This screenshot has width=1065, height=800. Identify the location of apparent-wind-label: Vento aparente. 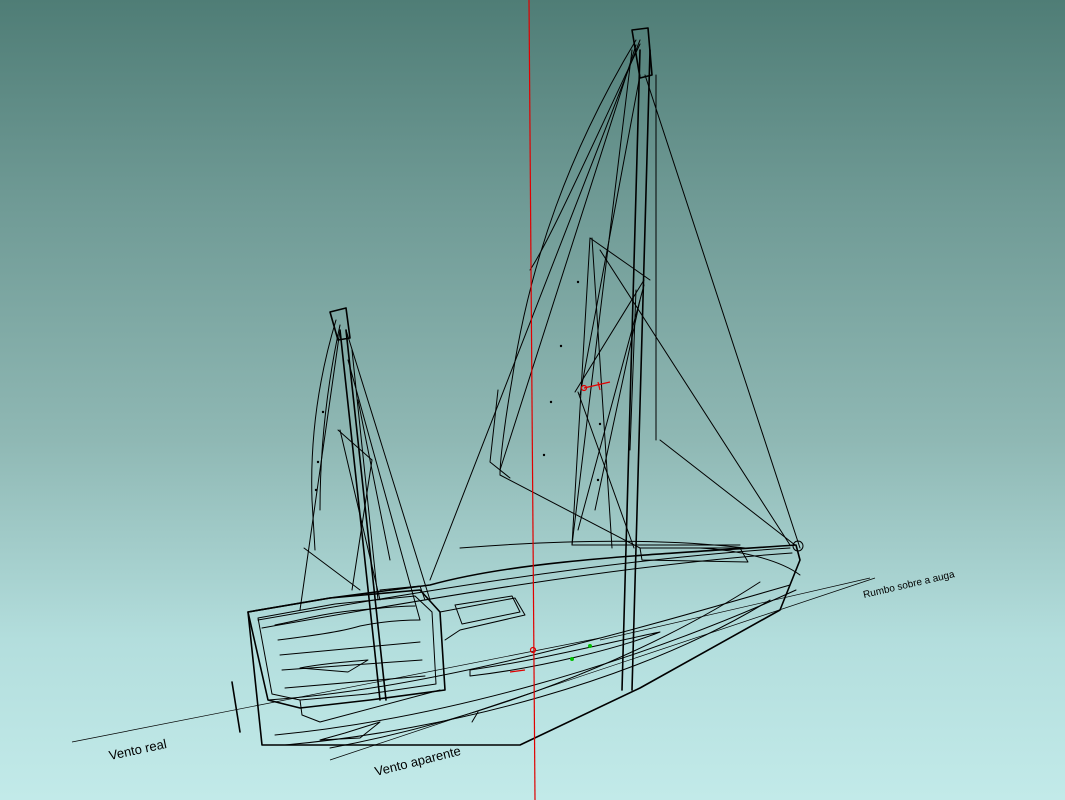
(417, 761).